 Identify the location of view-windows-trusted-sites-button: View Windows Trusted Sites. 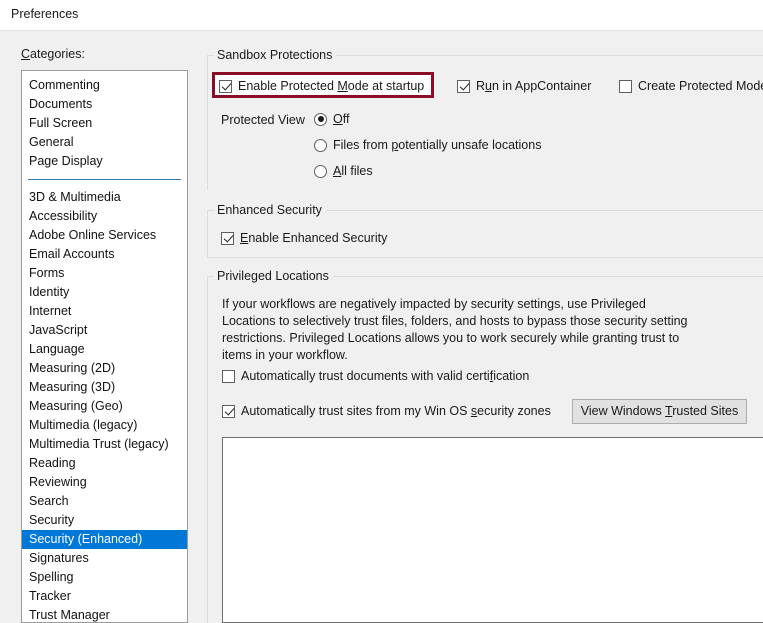
(659, 411).